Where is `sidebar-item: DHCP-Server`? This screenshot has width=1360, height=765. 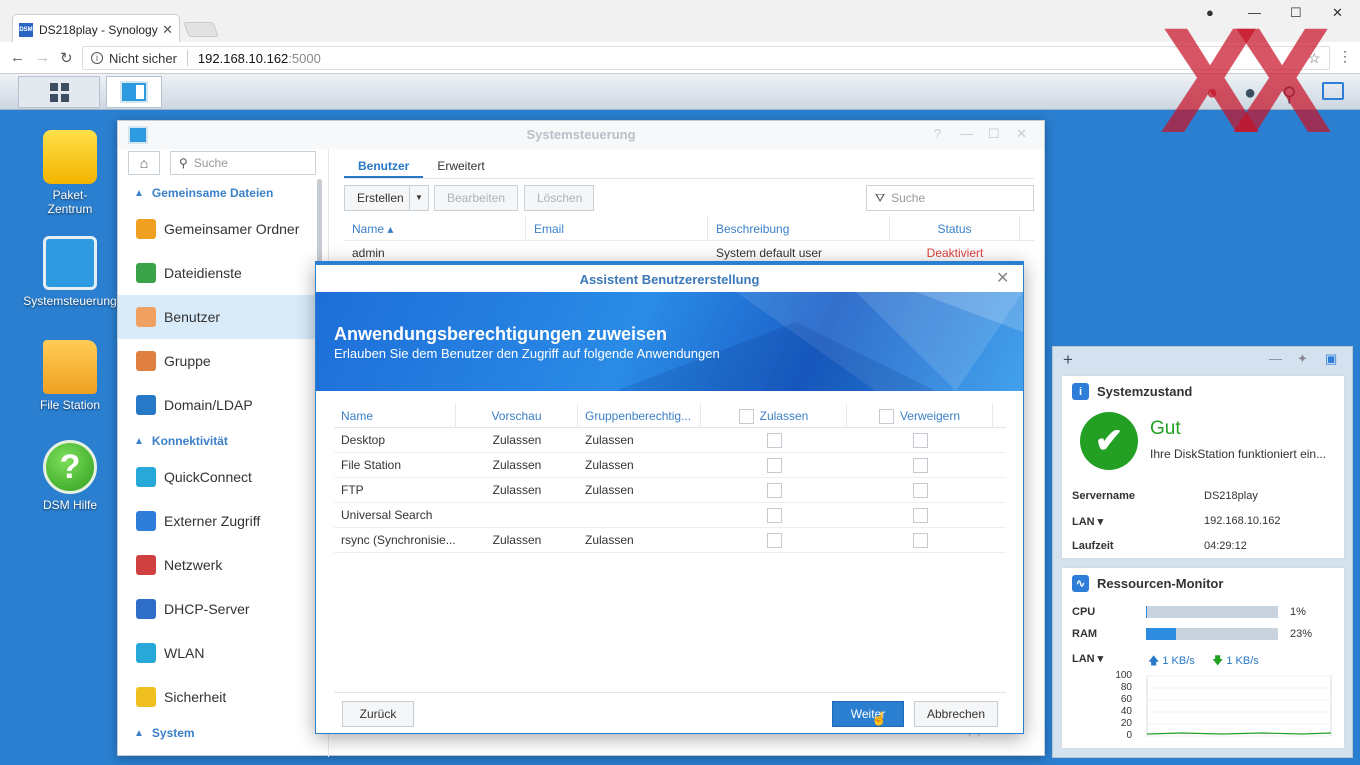 sidebar-item: DHCP-Server is located at coordinates (221, 609).